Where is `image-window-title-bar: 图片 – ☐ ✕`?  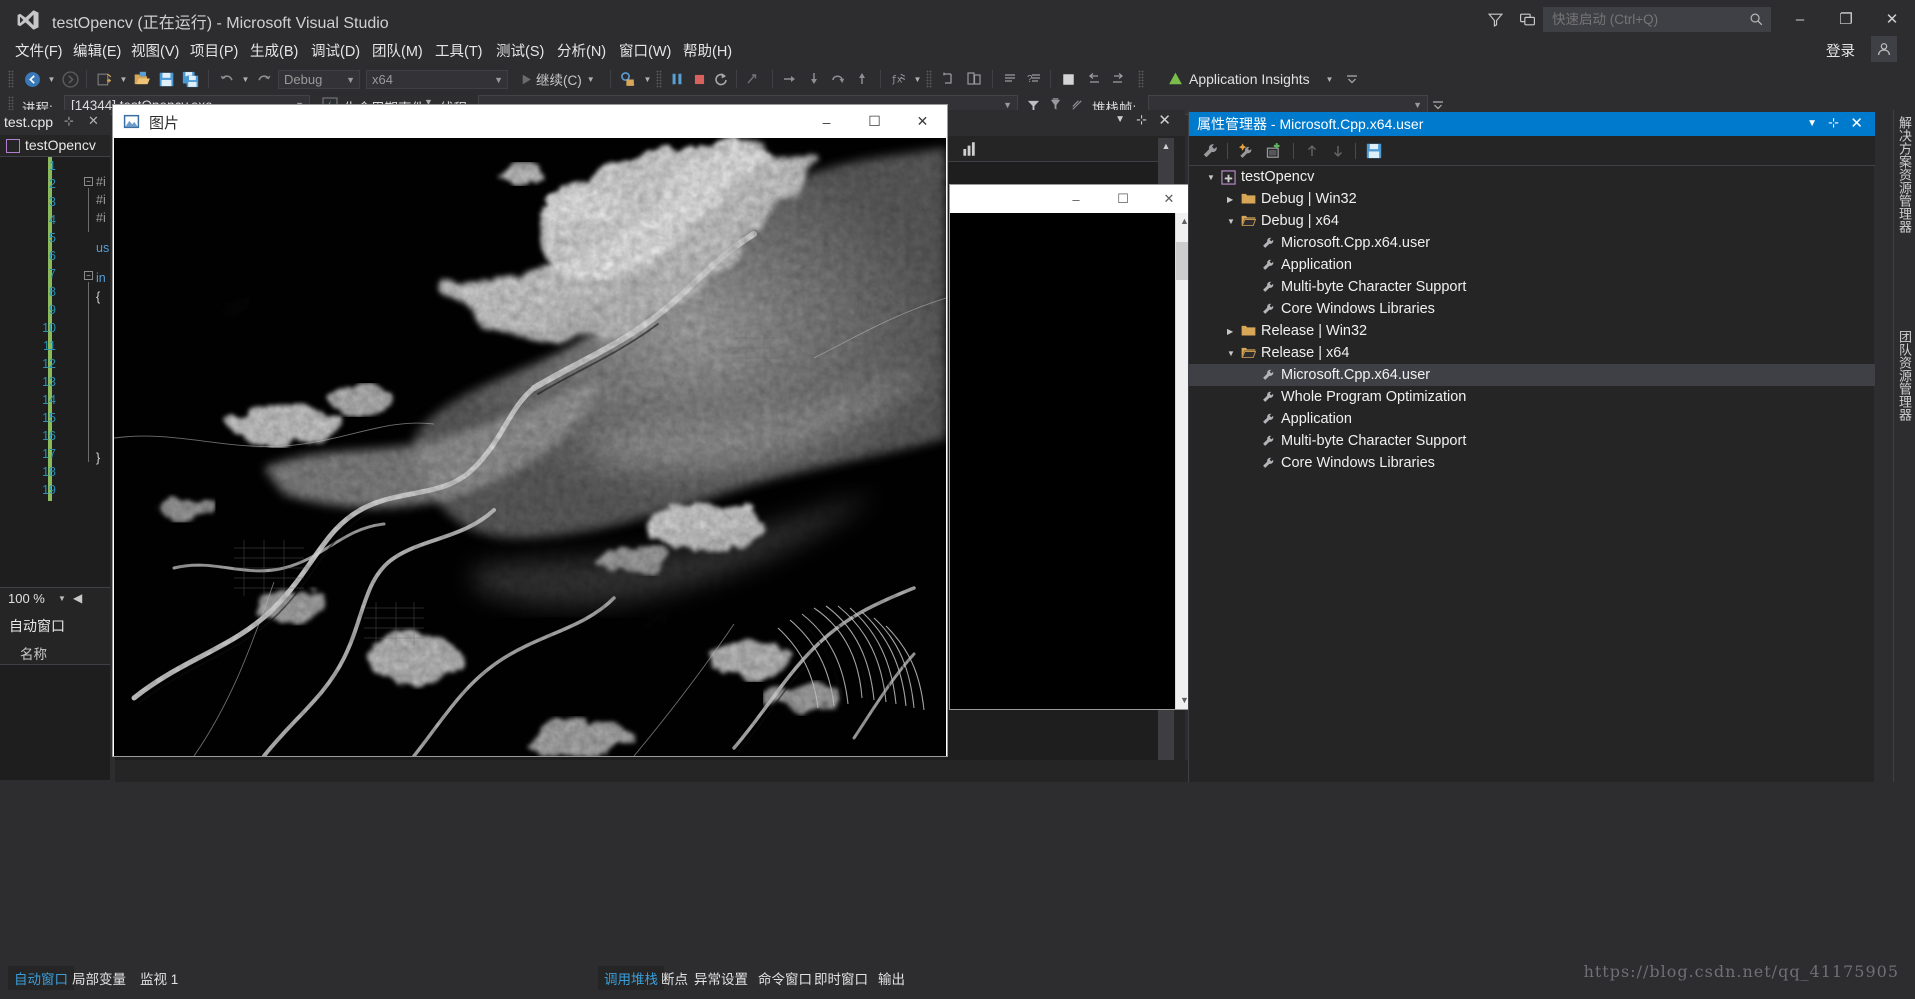
image-window-title-bar: 图片 – ☐ ✕ is located at coordinates (530, 121).